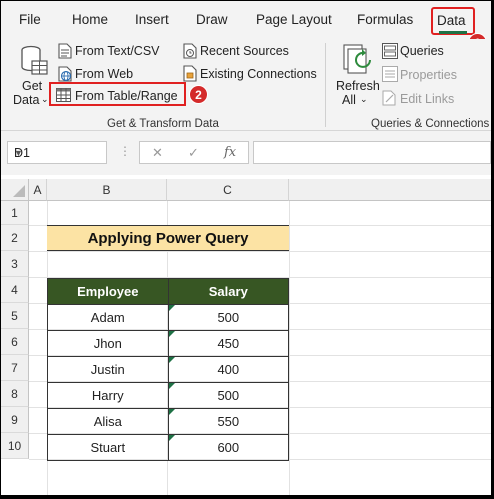 Image resolution: width=494 pixels, height=499 pixels. What do you see at coordinates (108, 291) in the screenshot?
I see `header-employee: Employee` at bounding box center [108, 291].